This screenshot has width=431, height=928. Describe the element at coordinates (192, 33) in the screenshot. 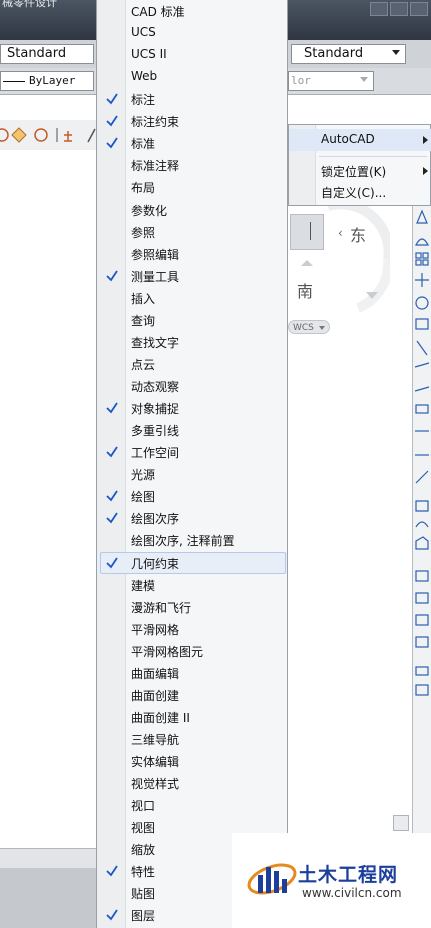

I see `menu-item: UCS` at that location.